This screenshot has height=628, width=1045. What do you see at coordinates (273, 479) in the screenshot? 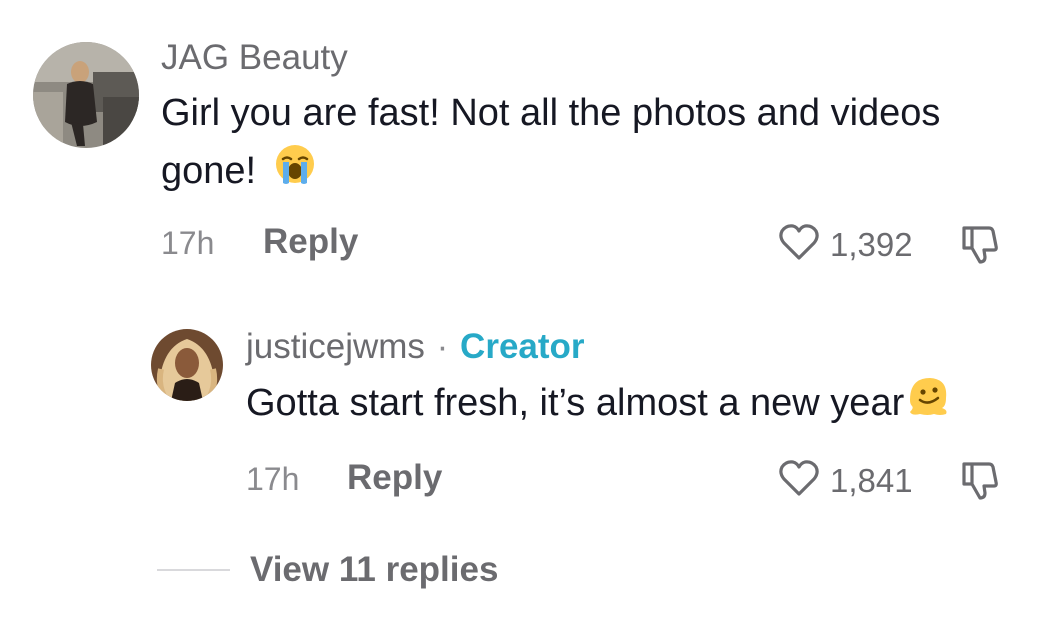
I see `reply-timestamp: 17h` at bounding box center [273, 479].